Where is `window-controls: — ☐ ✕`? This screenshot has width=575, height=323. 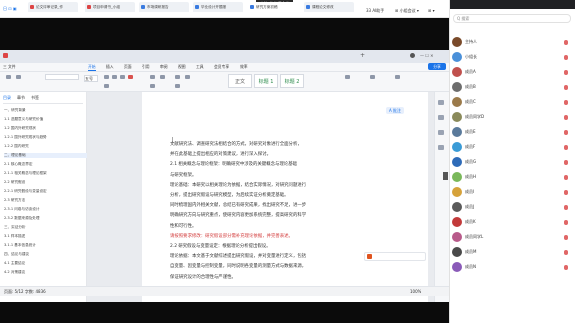
window-controls: — ☐ ✕ is located at coordinates (426, 55).